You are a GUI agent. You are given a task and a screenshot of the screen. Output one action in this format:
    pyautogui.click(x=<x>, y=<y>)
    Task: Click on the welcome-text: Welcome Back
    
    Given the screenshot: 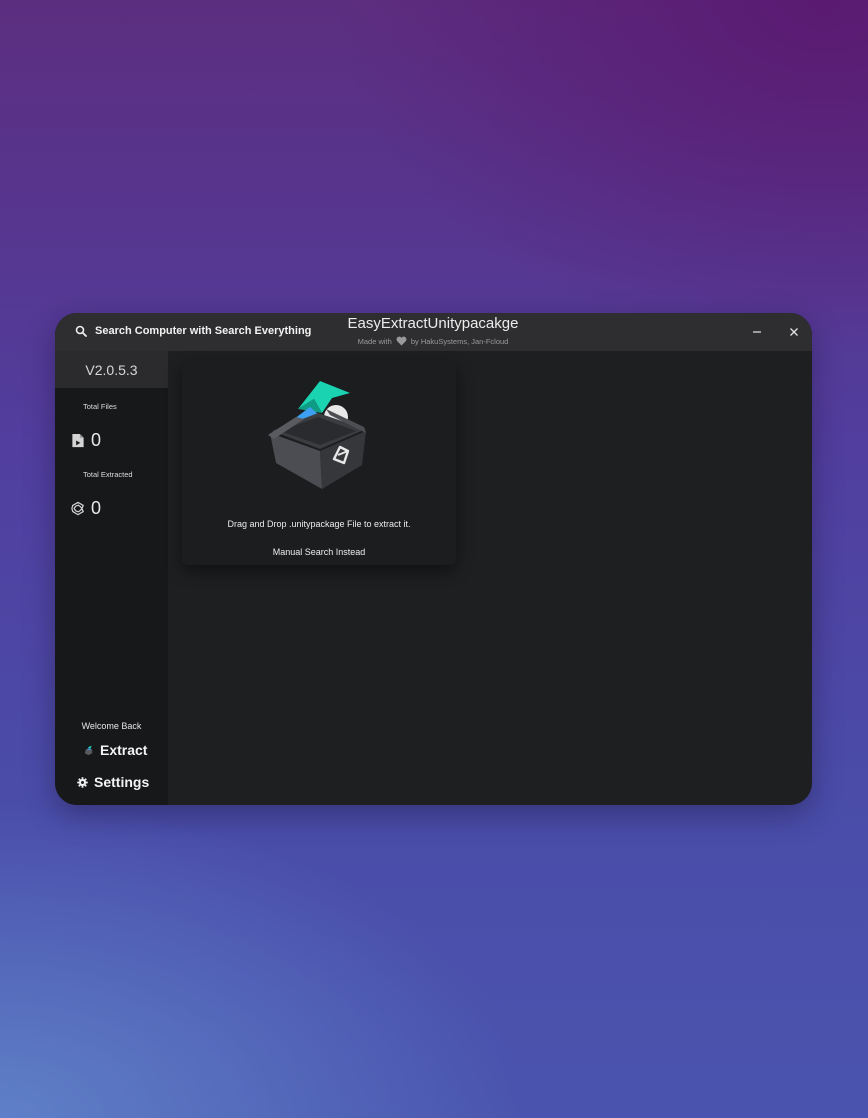 What is the action you would take?
    pyautogui.click(x=111, y=726)
    